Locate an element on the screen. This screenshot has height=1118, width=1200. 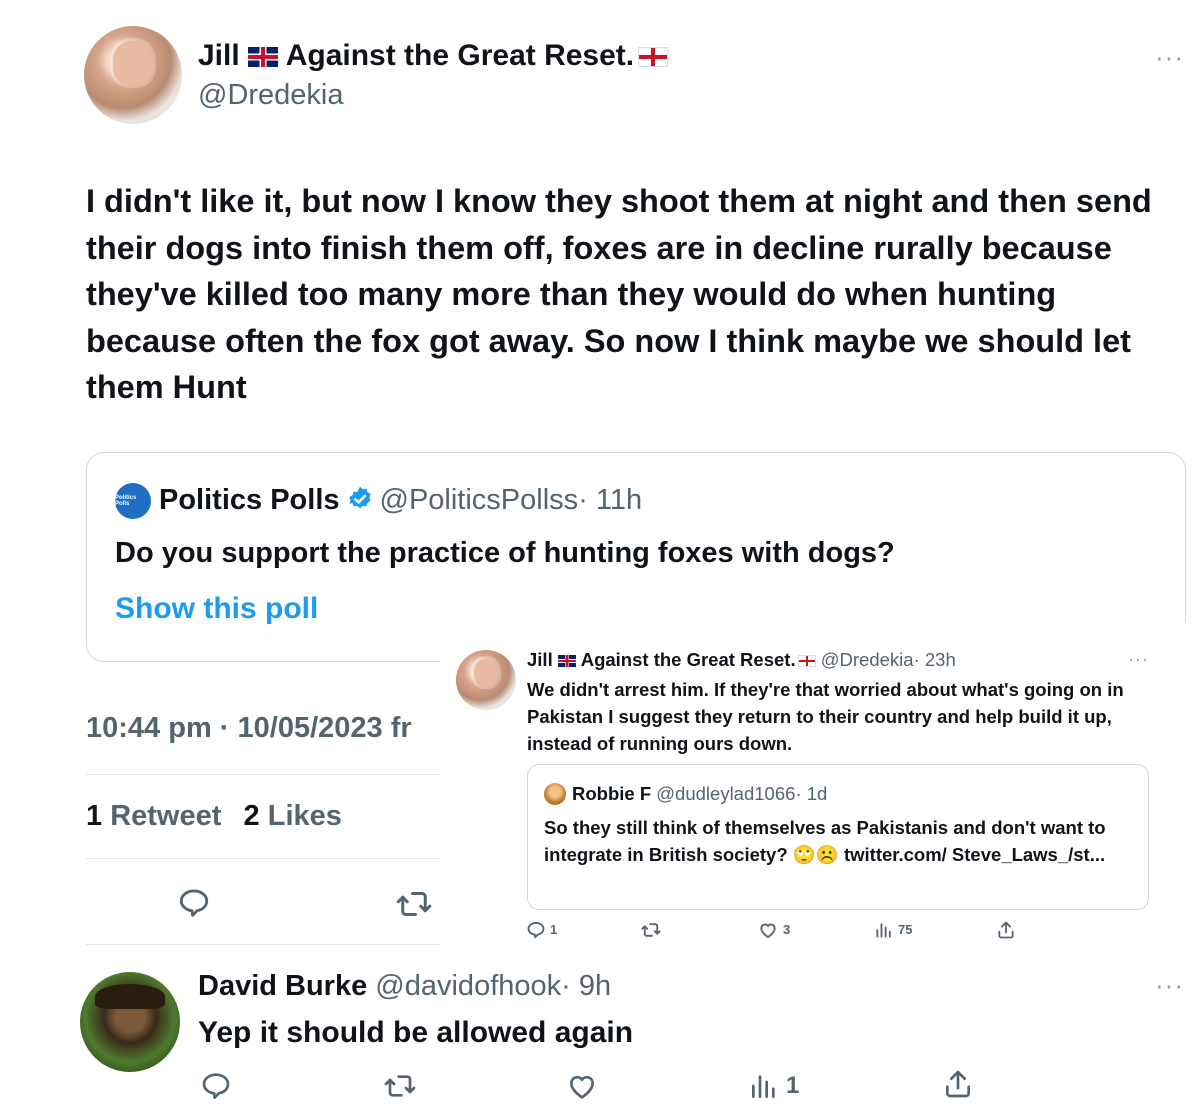
reply-handle: @davidofhook is located at coordinates (468, 986).